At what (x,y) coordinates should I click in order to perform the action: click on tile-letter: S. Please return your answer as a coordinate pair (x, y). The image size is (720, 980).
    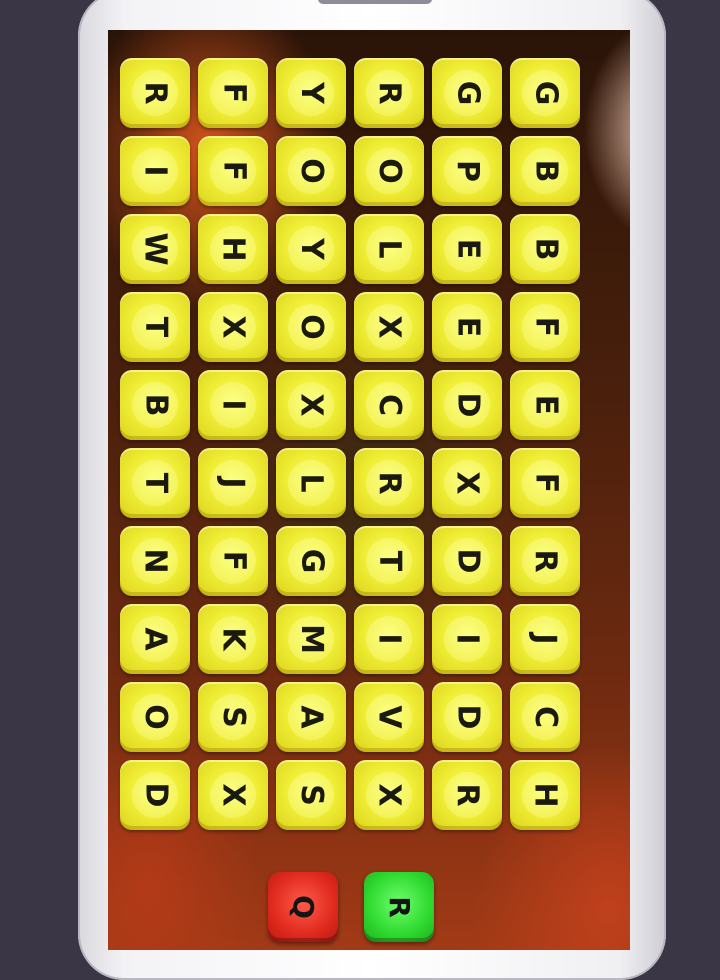
    Looking at the image, I should click on (311, 795).